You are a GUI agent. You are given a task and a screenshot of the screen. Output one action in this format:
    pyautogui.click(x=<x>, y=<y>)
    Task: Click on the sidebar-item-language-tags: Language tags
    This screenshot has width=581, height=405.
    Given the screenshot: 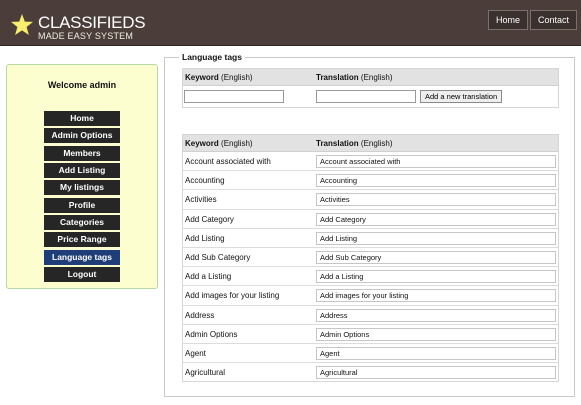 What is the action you would take?
    pyautogui.click(x=82, y=257)
    